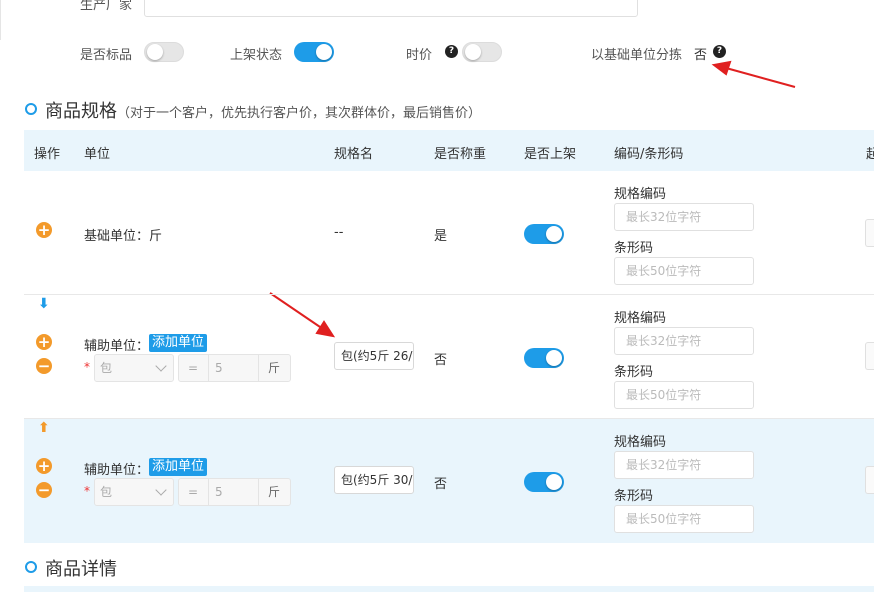  Describe the element at coordinates (449, 589) in the screenshot. I see `details-header-strip` at that location.